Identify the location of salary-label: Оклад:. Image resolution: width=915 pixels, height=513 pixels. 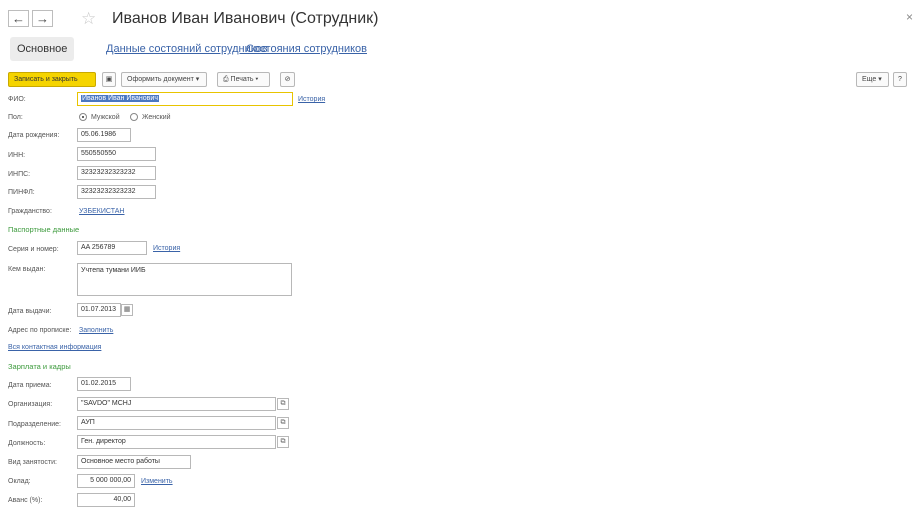
(19, 481).